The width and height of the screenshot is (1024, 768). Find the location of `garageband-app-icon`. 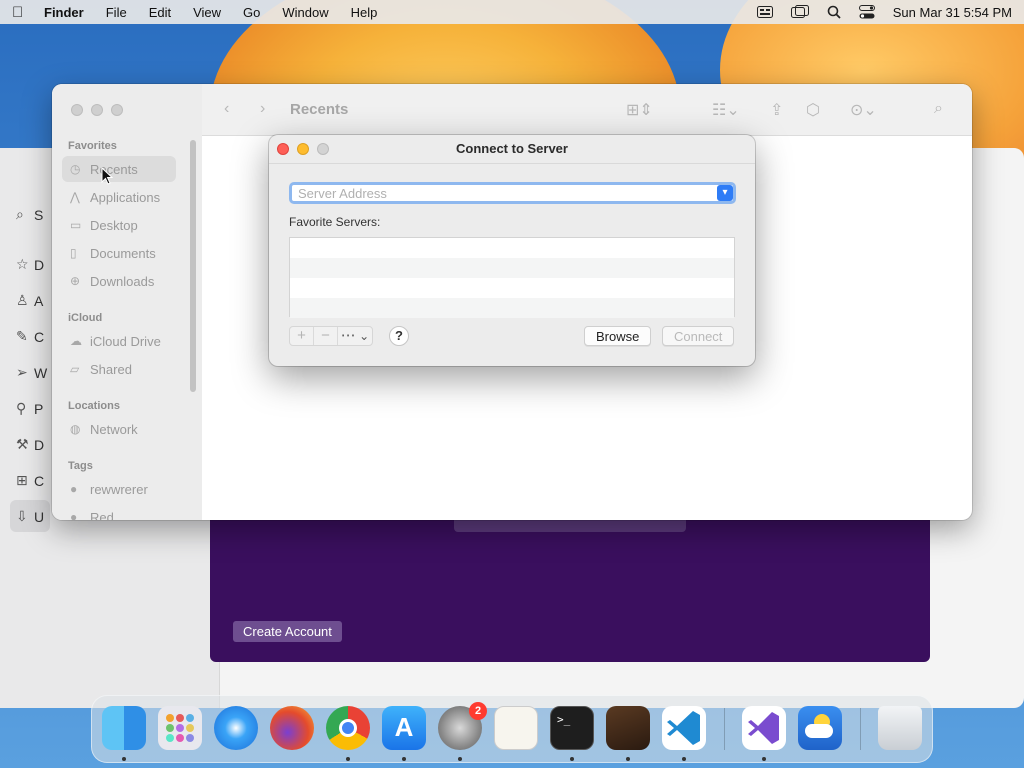

garageband-app-icon is located at coordinates (628, 728).